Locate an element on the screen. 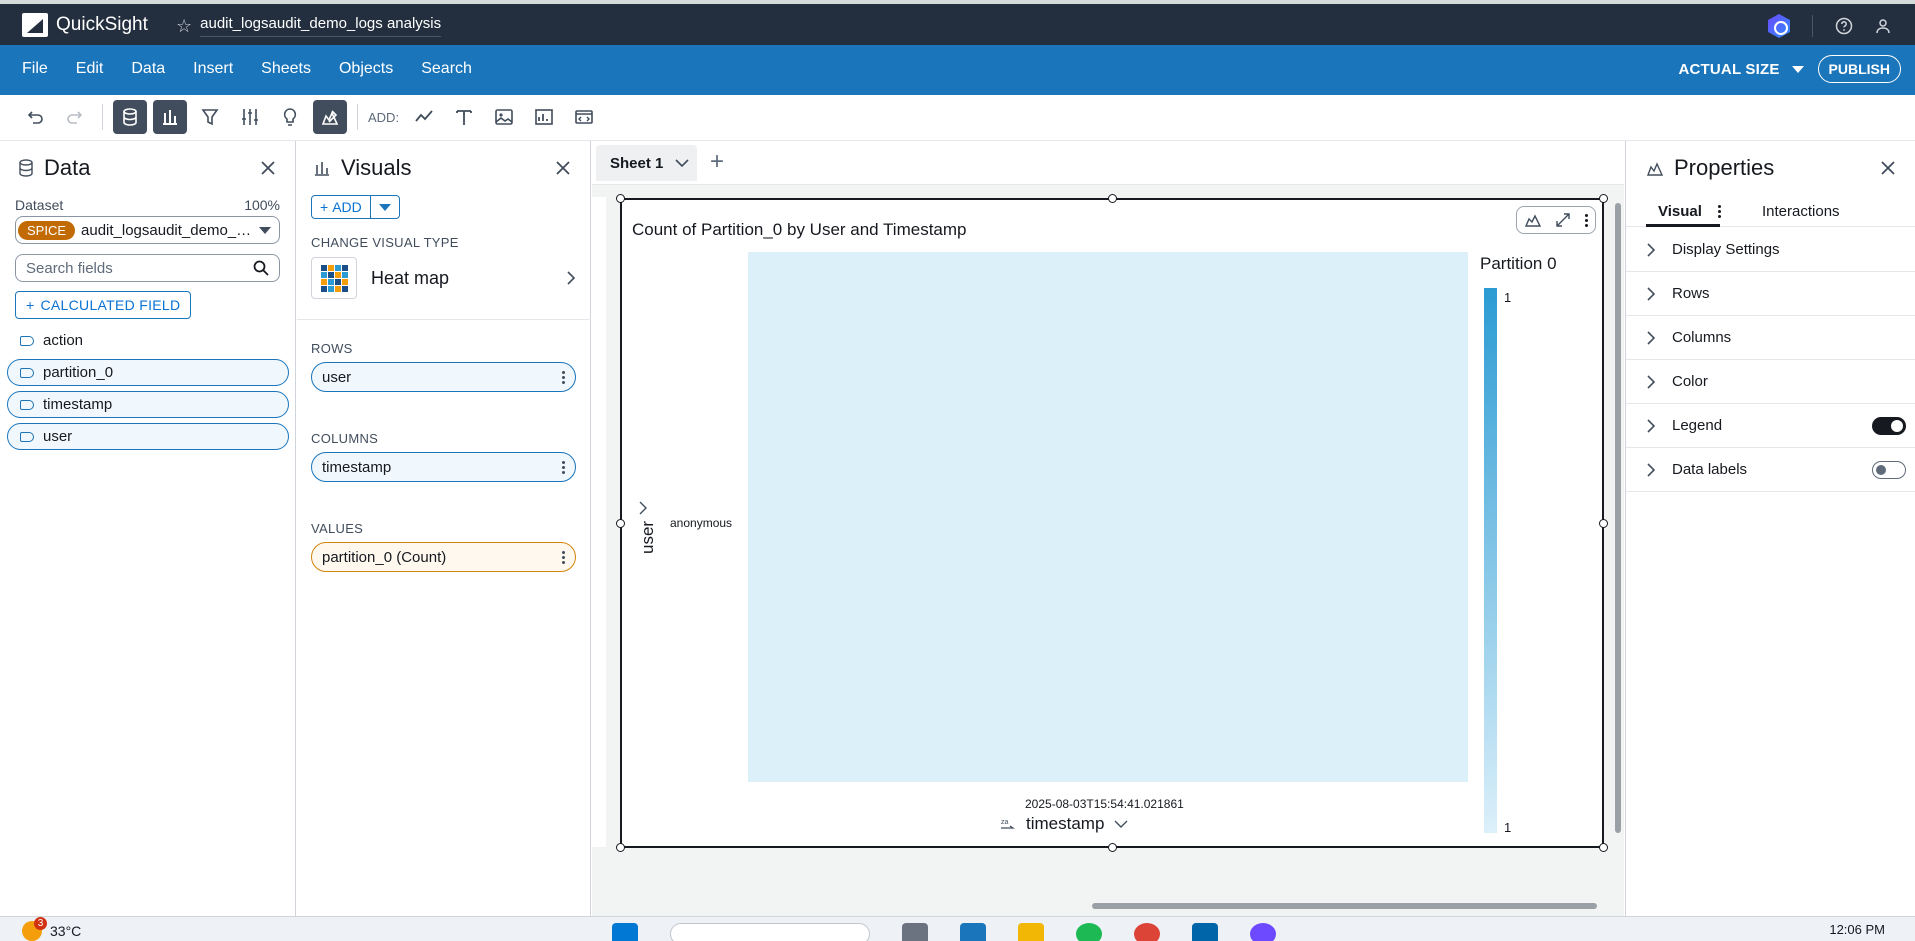 The width and height of the screenshot is (1915, 941). prop-row-color: Color is located at coordinates (1770, 382).